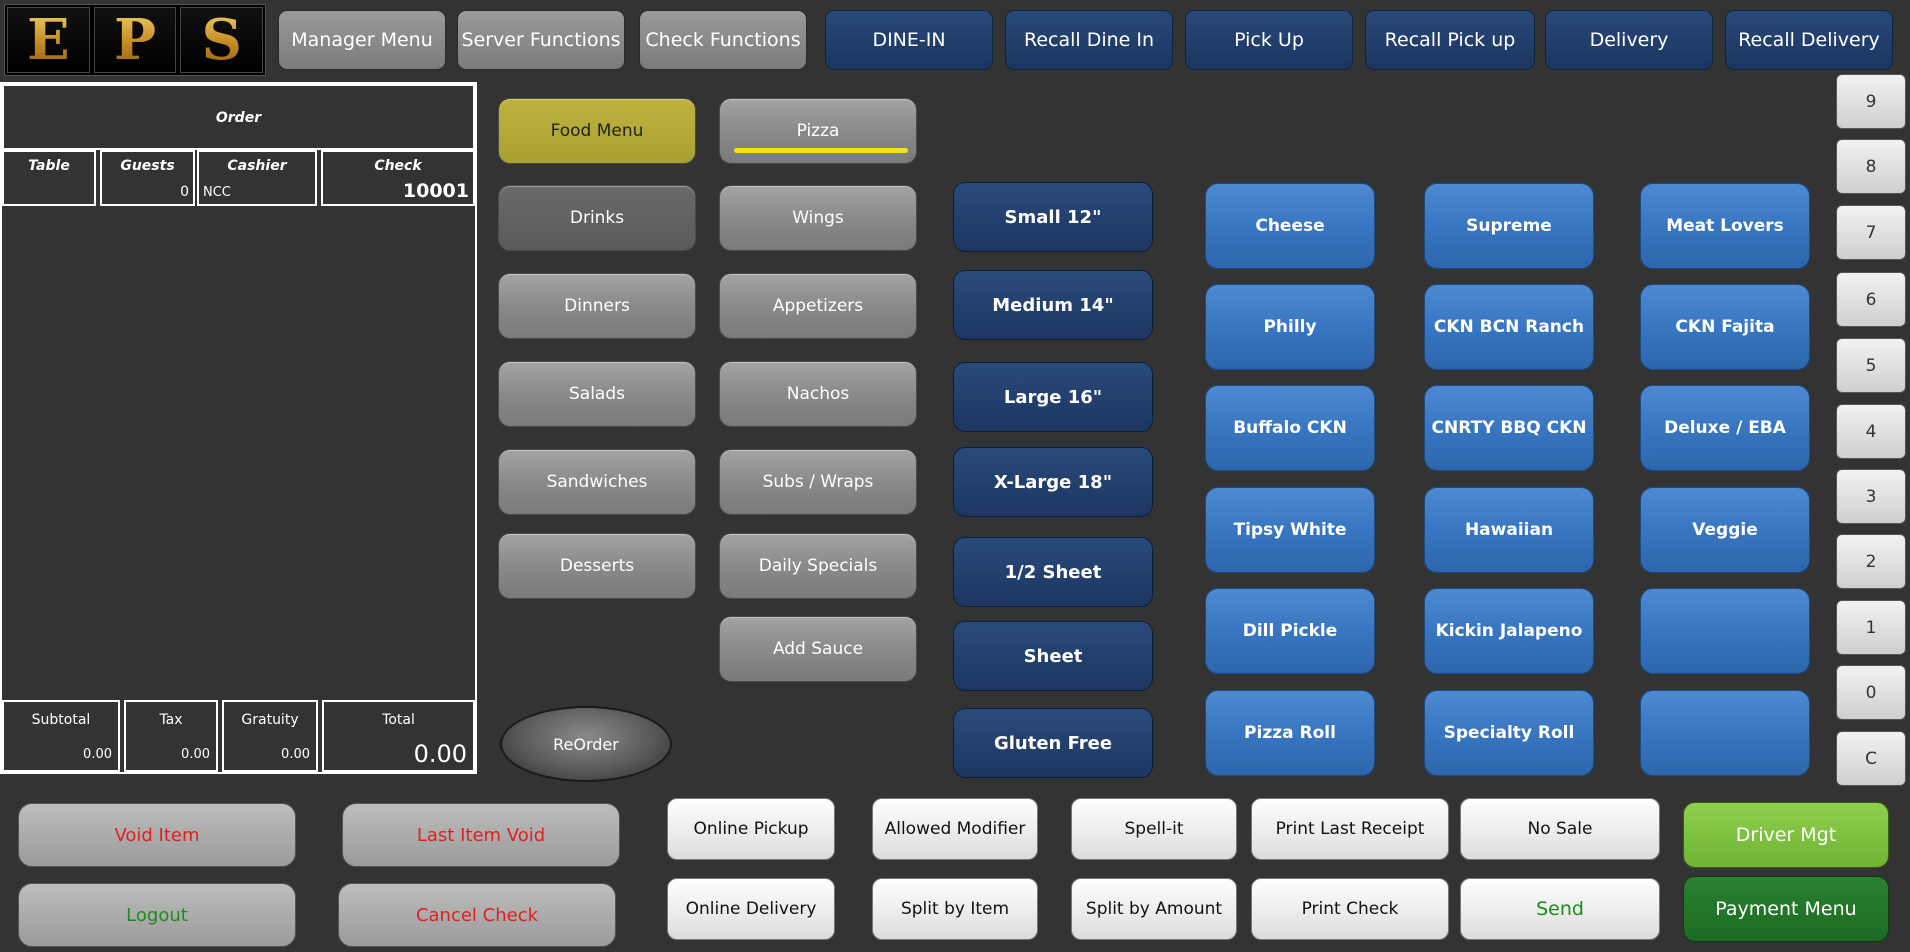 This screenshot has height=952, width=1910. Describe the element at coordinates (597, 566) in the screenshot. I see `category-desserts: Desserts` at that location.